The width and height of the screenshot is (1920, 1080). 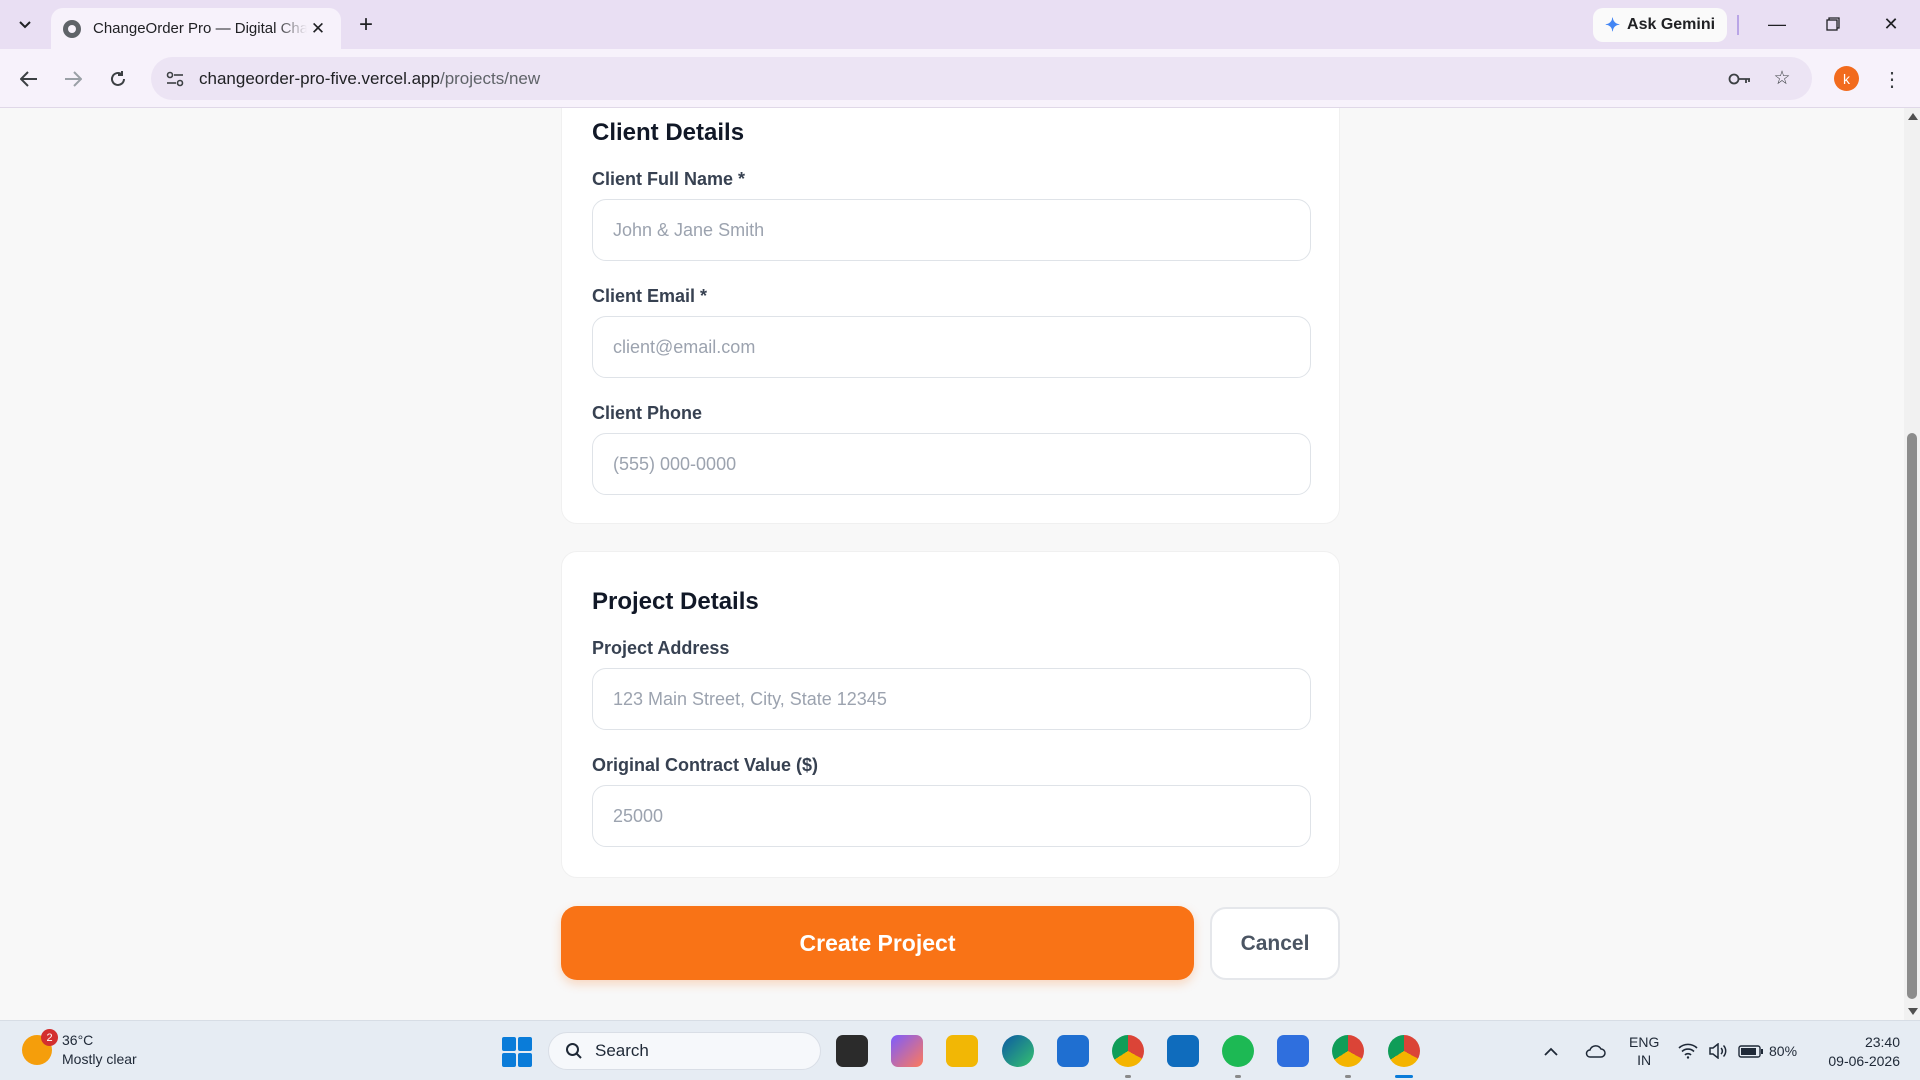 I want to click on volume-icon, so click(x=1718, y=1050).